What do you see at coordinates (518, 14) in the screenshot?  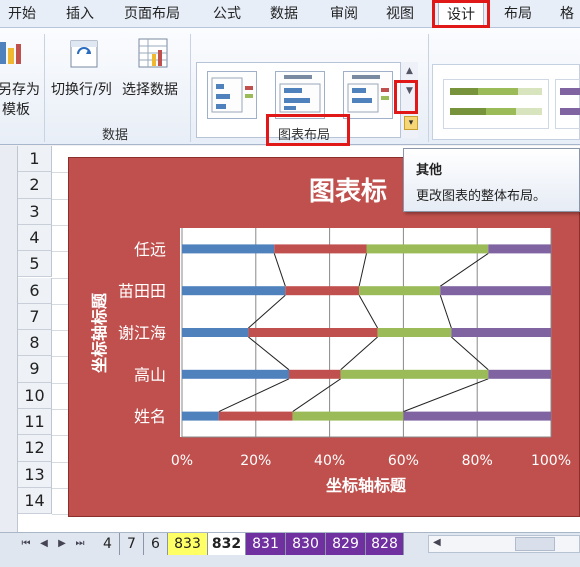 I see `tab-layout: 布局` at bounding box center [518, 14].